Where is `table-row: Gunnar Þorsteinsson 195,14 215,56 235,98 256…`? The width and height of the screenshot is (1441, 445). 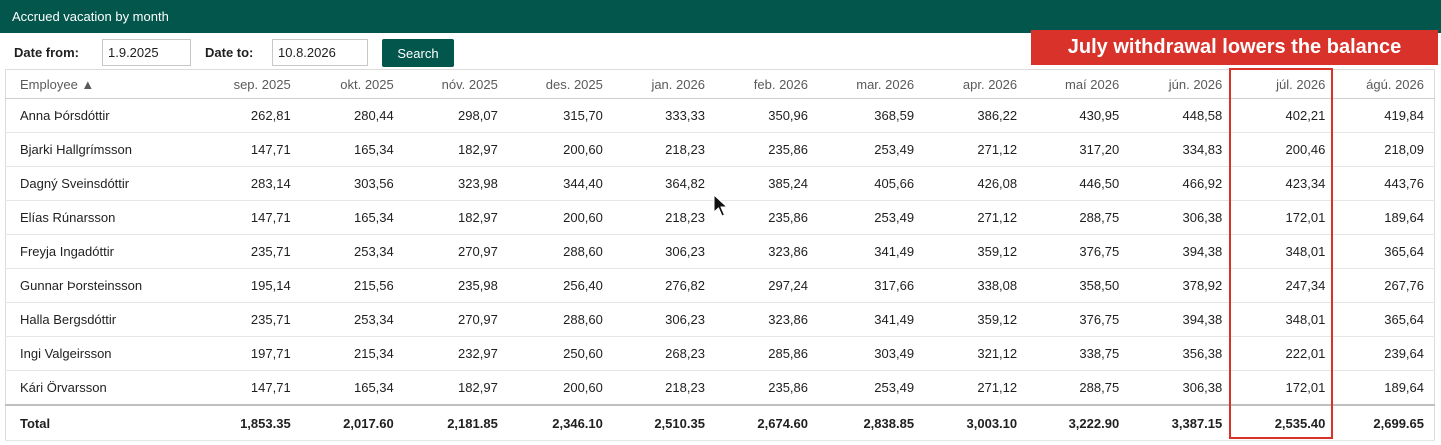
table-row: Gunnar Þorsteinsson 195,14 215,56 235,98 256… is located at coordinates (720, 285).